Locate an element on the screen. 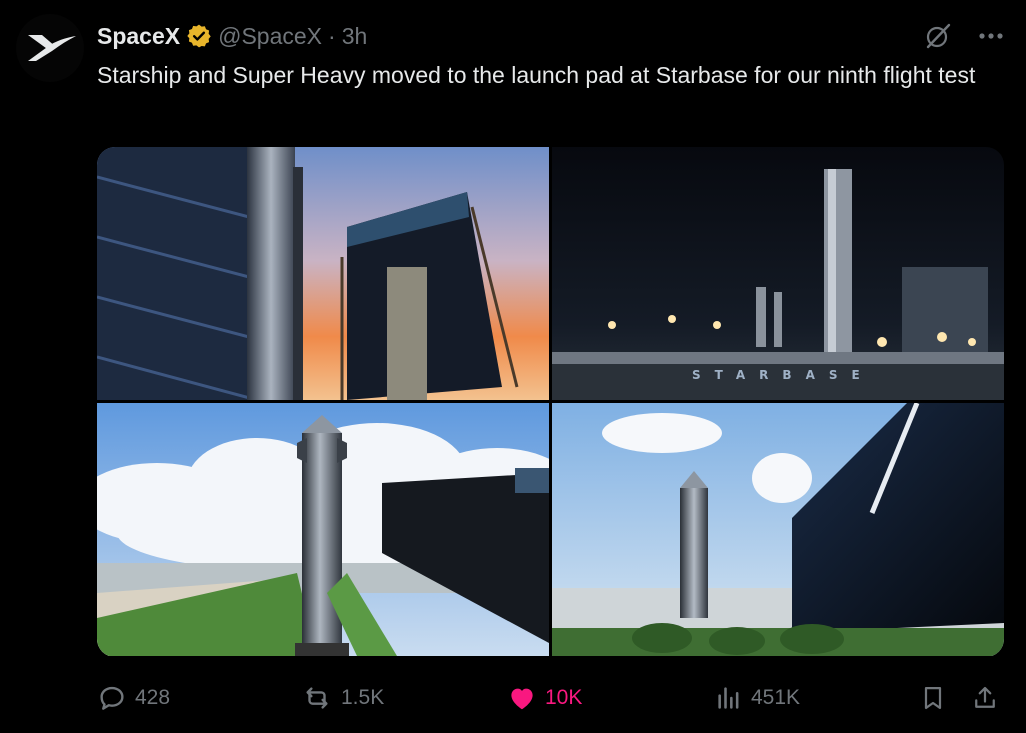 This screenshot has width=1026, height=733. action-bar: 428 1.5K 10K 451K is located at coordinates (550, 698).